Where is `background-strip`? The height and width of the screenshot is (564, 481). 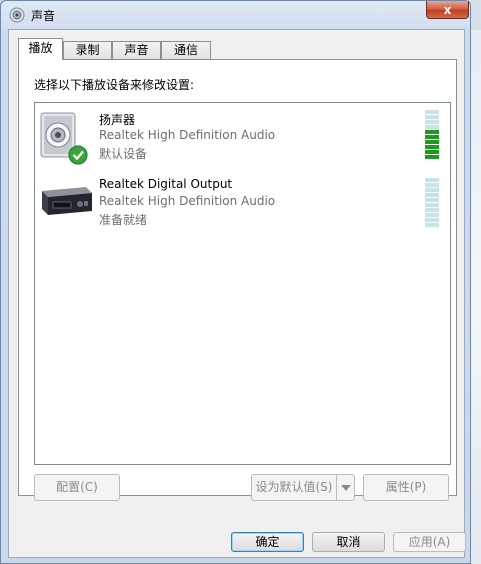 background-strip is located at coordinates (475, 297).